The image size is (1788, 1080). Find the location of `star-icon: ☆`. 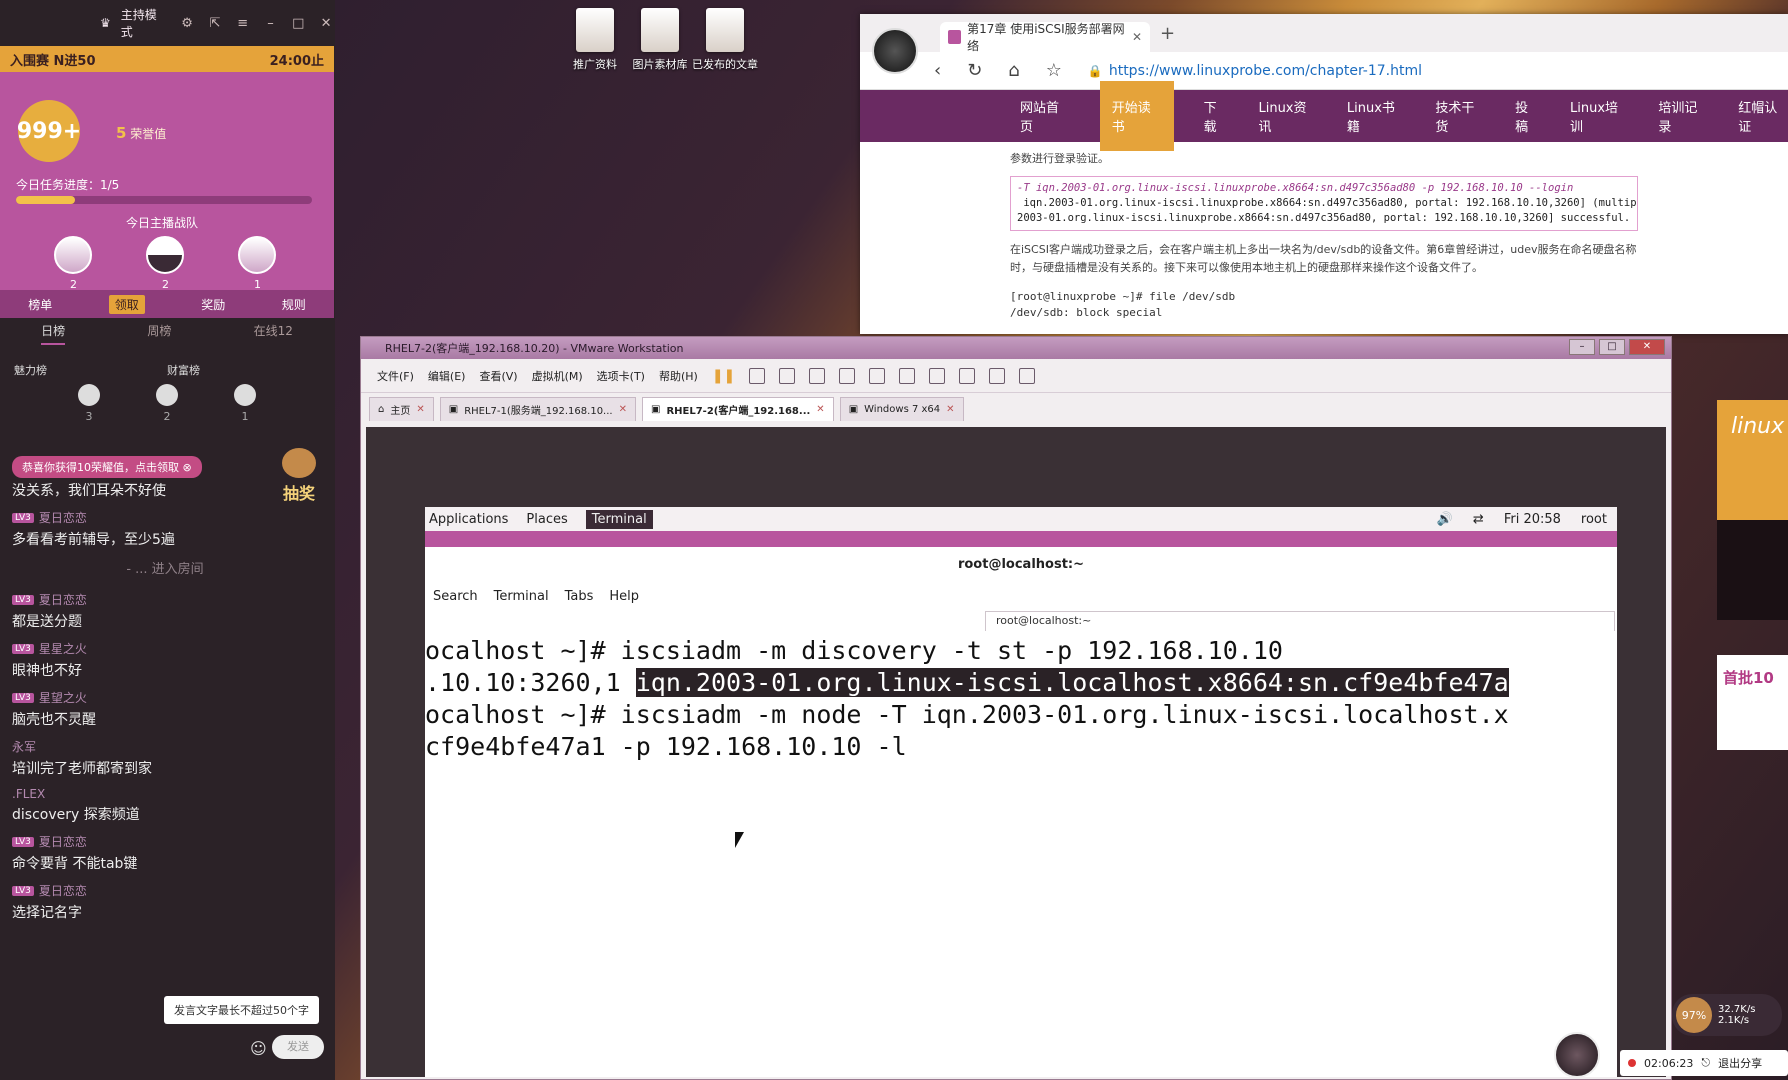

star-icon: ☆ is located at coordinates (1054, 70).